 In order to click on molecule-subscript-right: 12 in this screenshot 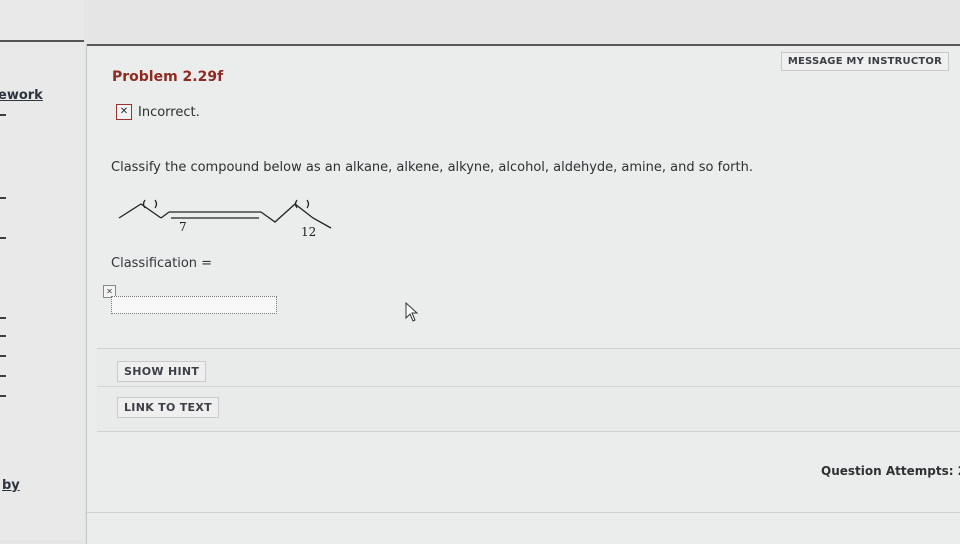, I will do `click(308, 232)`.